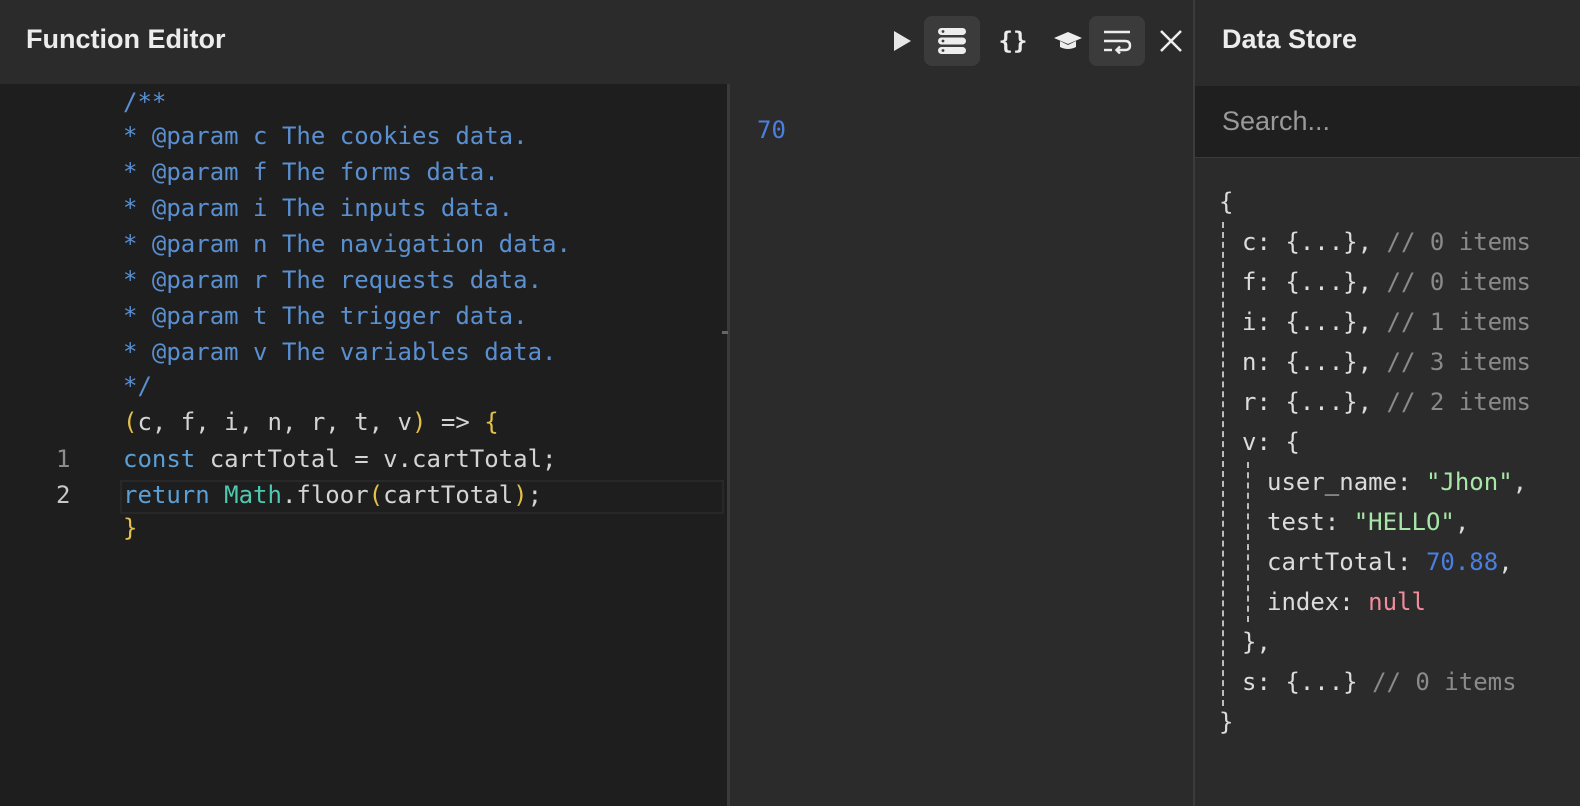  Describe the element at coordinates (1292, 442) in the screenshot. I see `tree-value: {` at that location.